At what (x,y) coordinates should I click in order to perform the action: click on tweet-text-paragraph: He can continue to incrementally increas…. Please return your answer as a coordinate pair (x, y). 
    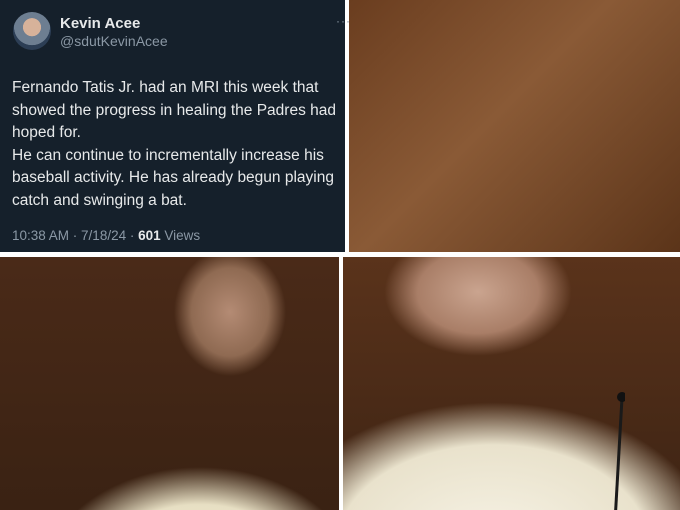
    Looking at the image, I should click on (173, 177).